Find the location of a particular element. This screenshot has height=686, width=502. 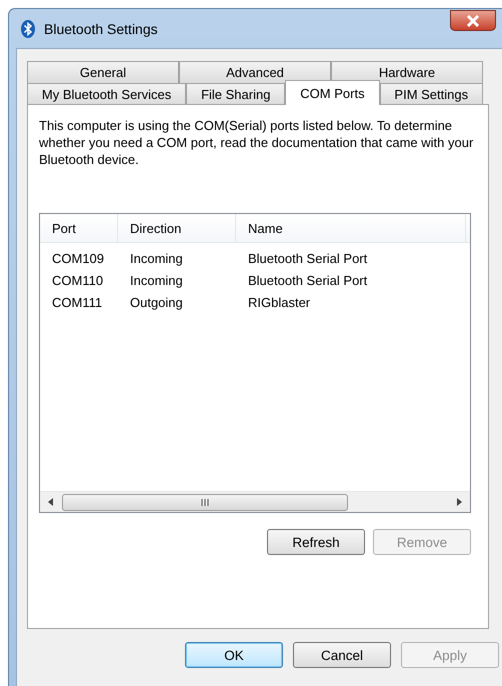

column-header: Name is located at coordinates (351, 228).